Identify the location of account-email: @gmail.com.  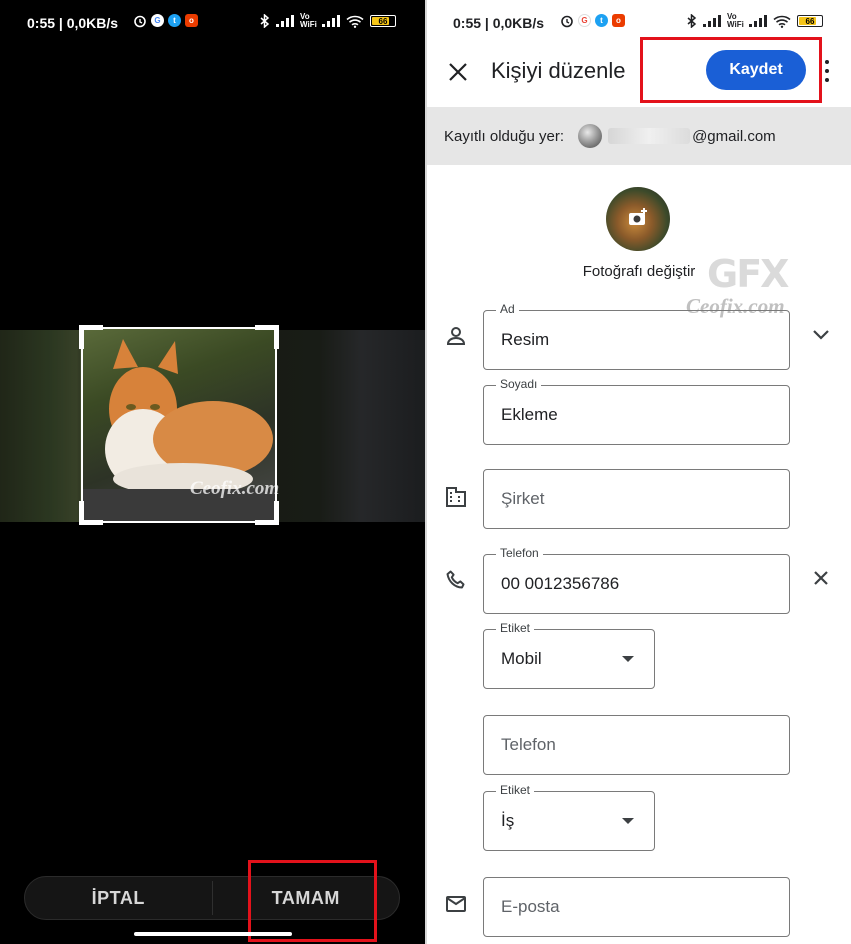
(734, 136).